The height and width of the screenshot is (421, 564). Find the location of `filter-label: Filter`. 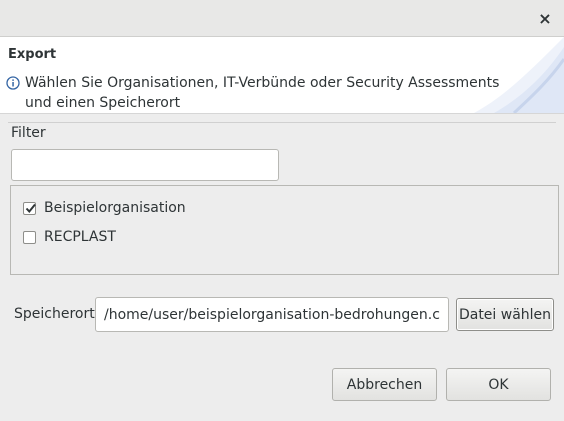

filter-label: Filter is located at coordinates (28, 133).